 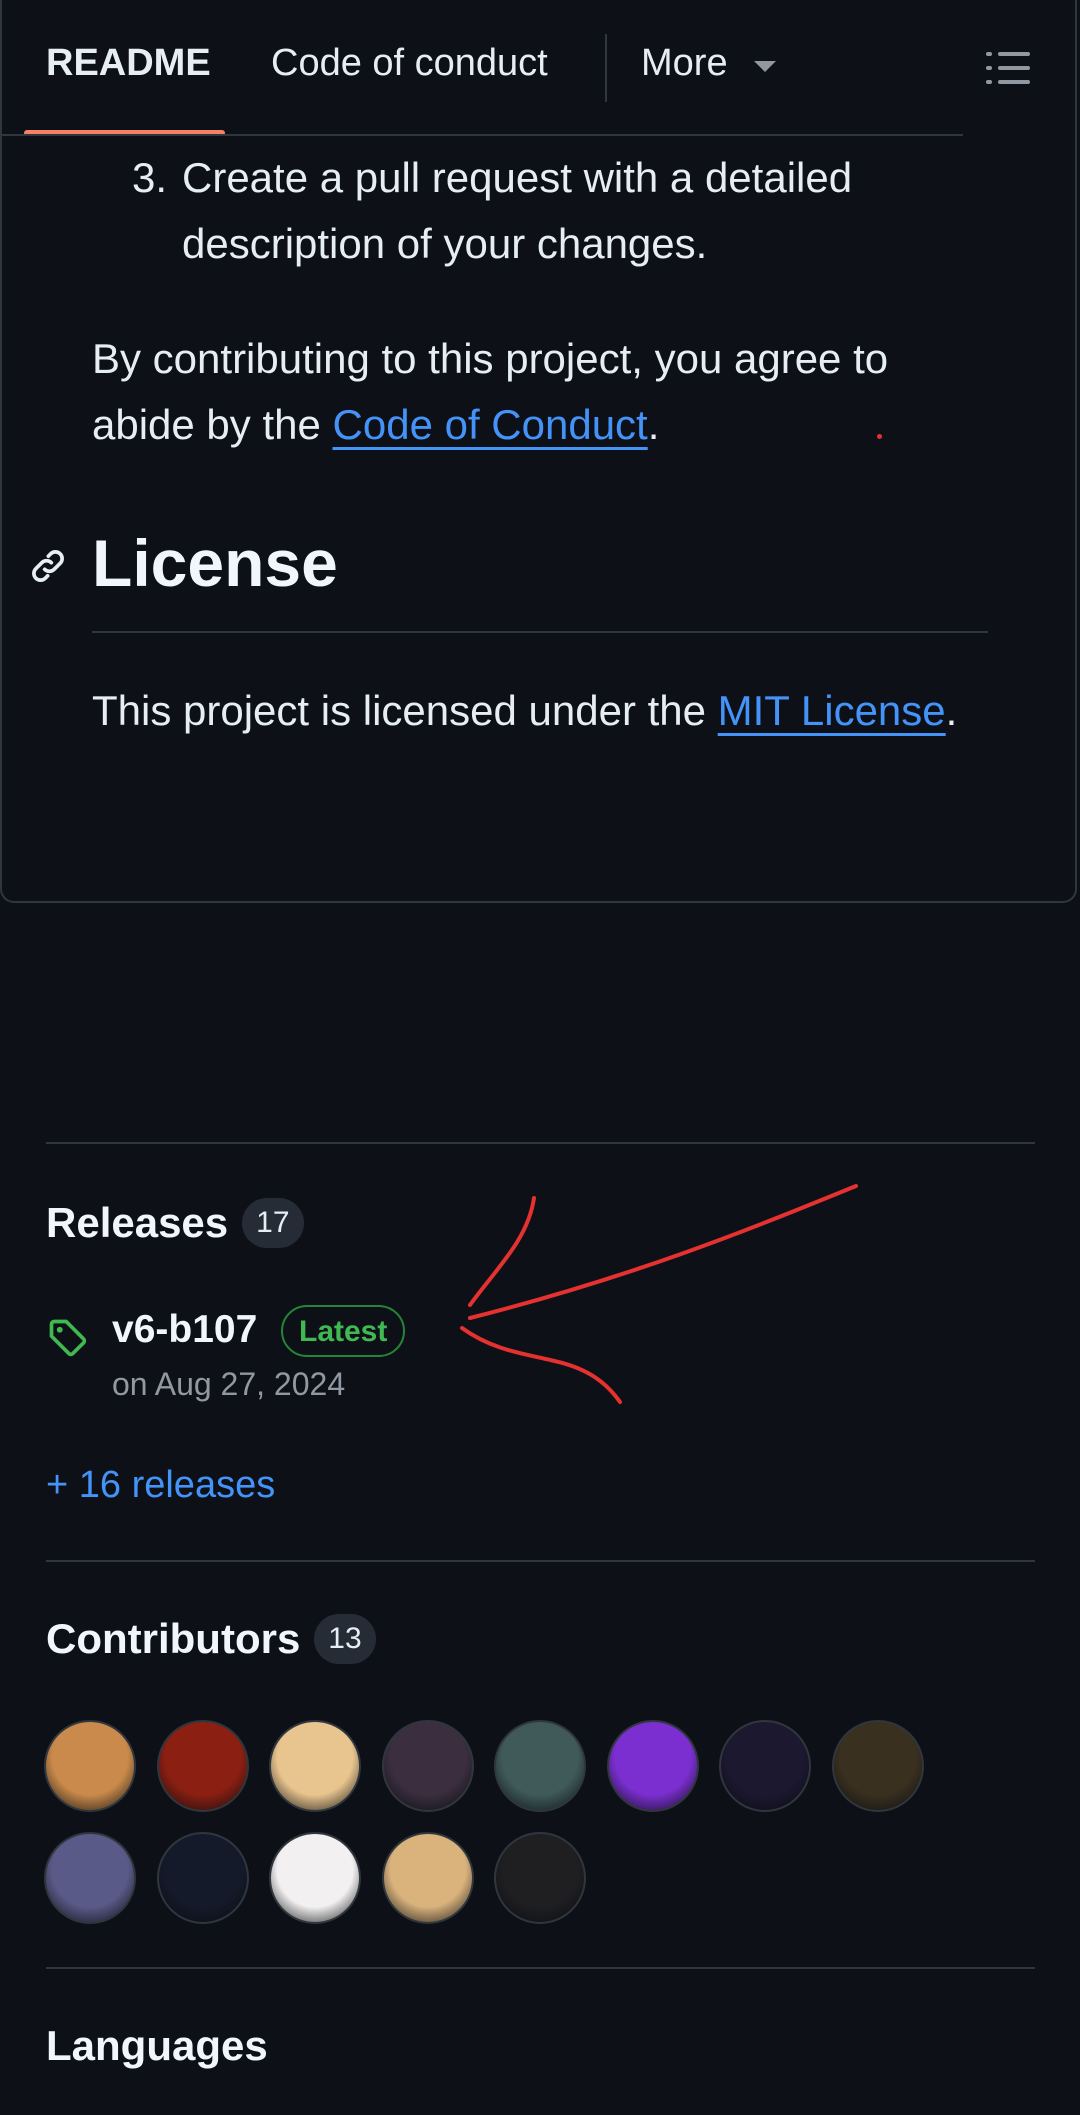 I want to click on chevron-down-icon, so click(x=764, y=66).